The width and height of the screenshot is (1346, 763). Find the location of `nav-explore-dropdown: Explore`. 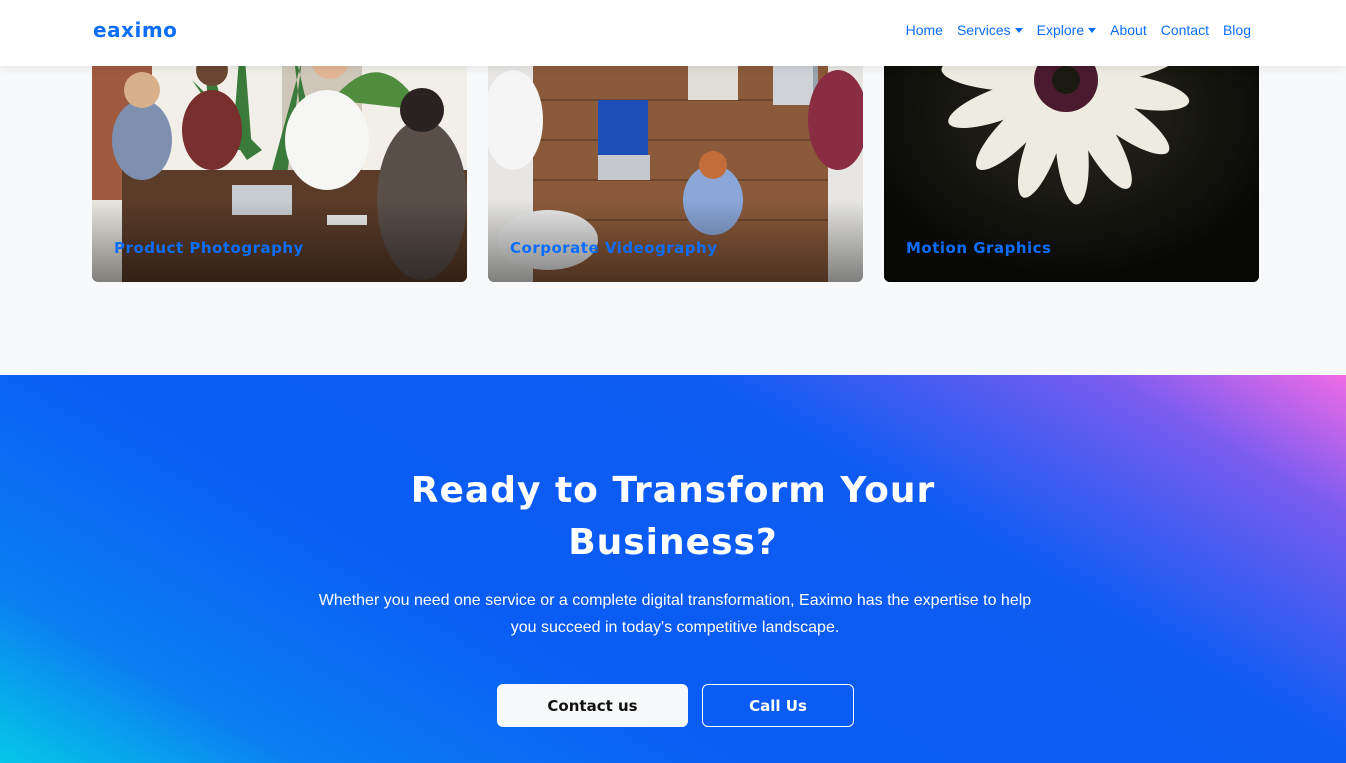

nav-explore-dropdown: Explore is located at coordinates (1066, 30).